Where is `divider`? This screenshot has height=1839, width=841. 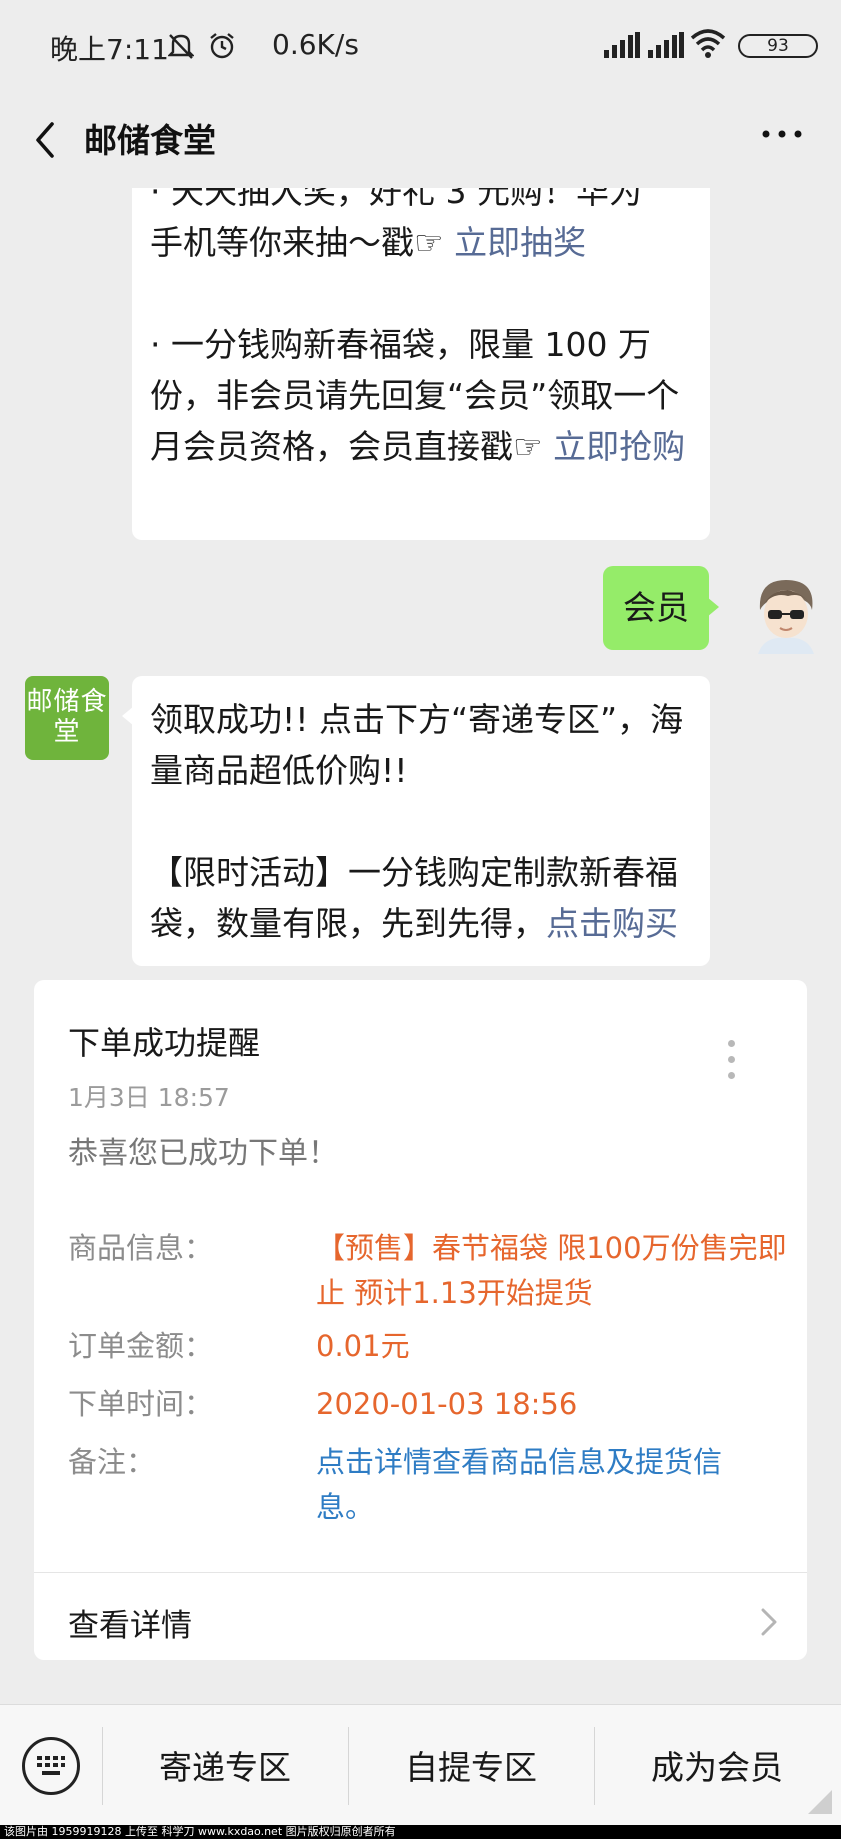
divider is located at coordinates (420, 1572).